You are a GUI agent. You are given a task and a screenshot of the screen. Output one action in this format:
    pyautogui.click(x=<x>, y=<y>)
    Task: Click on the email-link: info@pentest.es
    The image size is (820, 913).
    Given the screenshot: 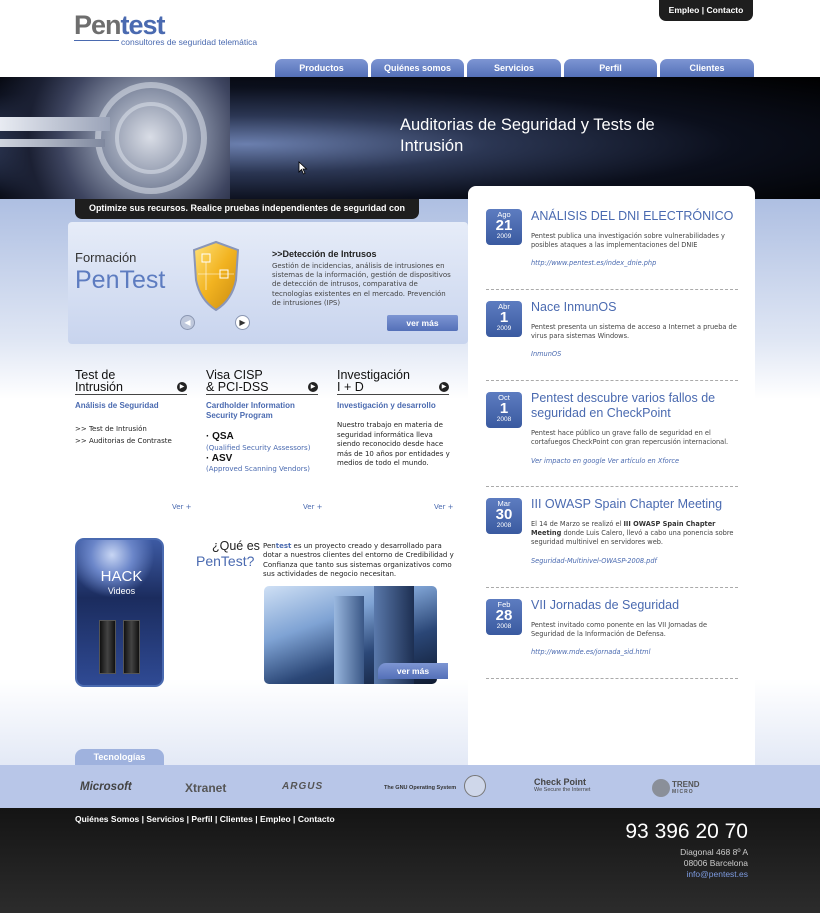 What is the action you would take?
    pyautogui.click(x=674, y=874)
    